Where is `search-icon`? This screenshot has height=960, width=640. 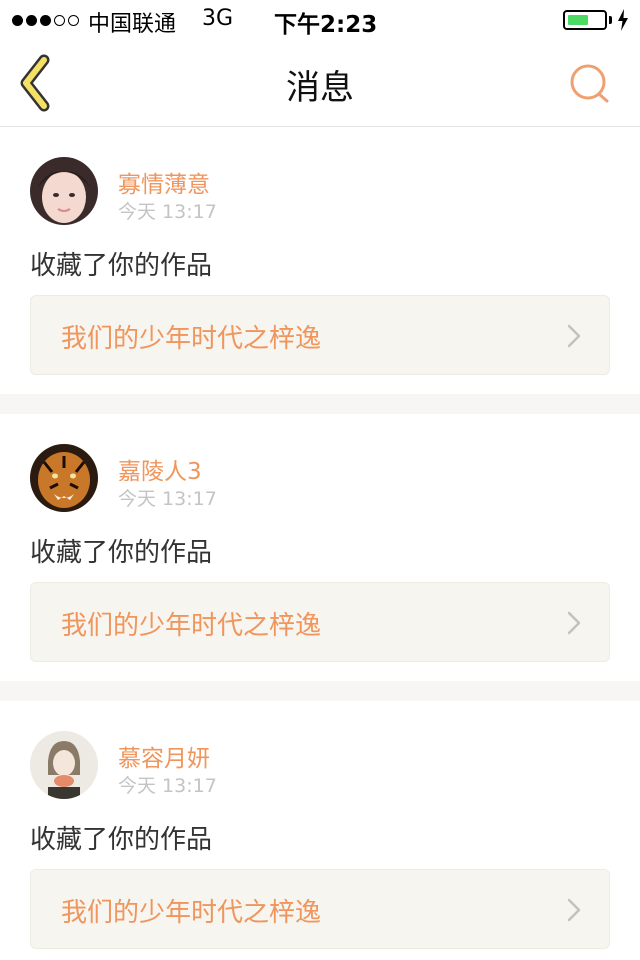
search-icon is located at coordinates (589, 83).